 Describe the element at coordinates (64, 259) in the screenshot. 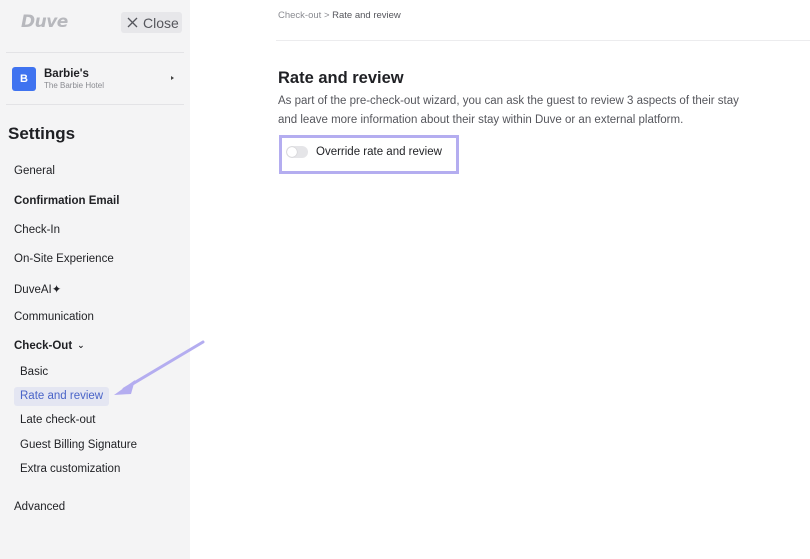

I see `nav-item-on-site-experience: On-Site Experience` at that location.